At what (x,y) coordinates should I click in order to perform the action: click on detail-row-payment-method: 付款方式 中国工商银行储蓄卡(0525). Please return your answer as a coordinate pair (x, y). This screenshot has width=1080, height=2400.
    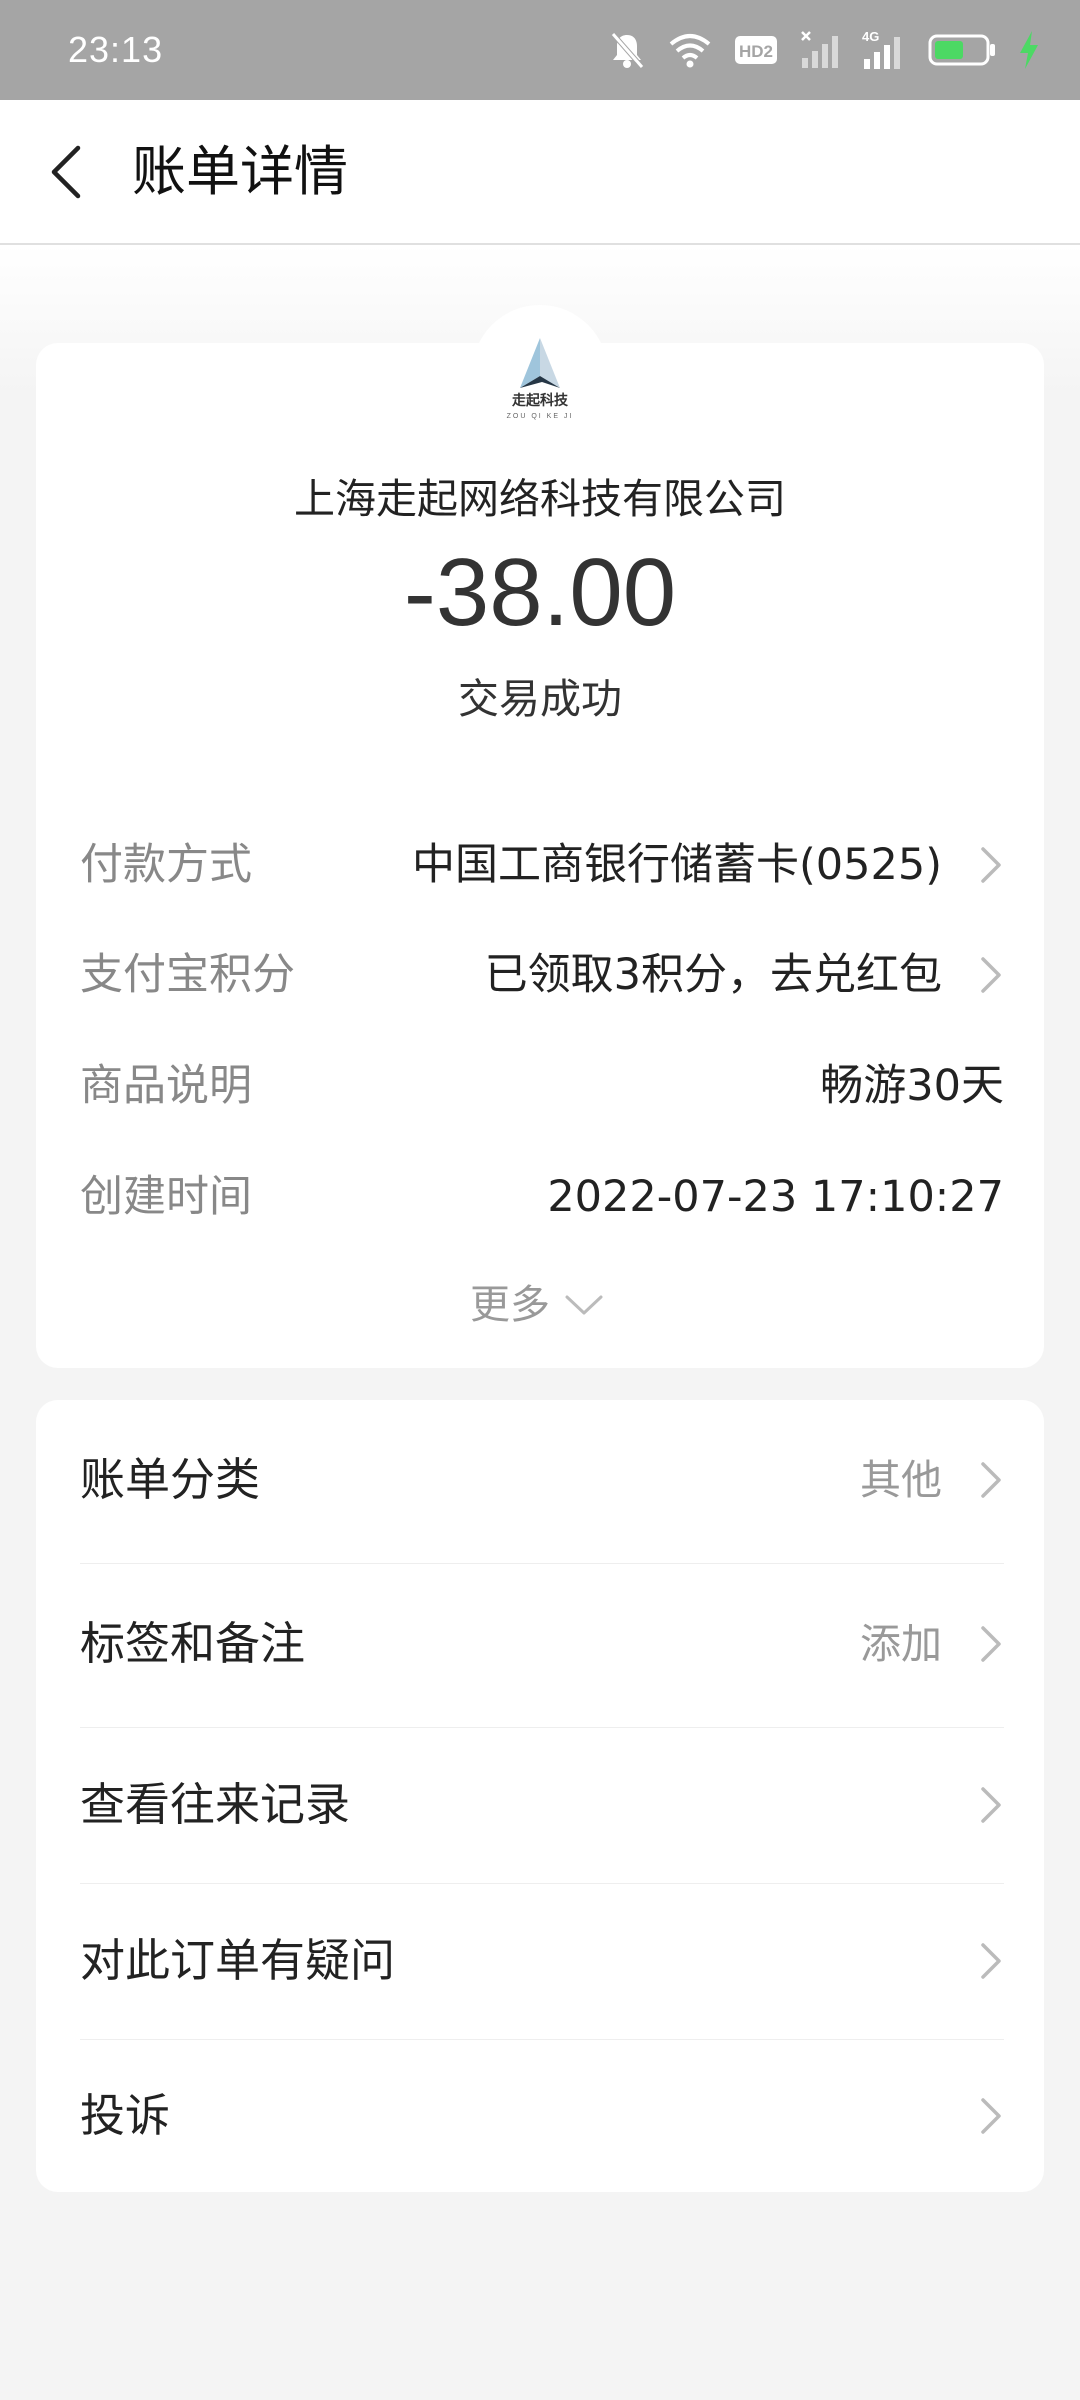
    Looking at the image, I should click on (542, 865).